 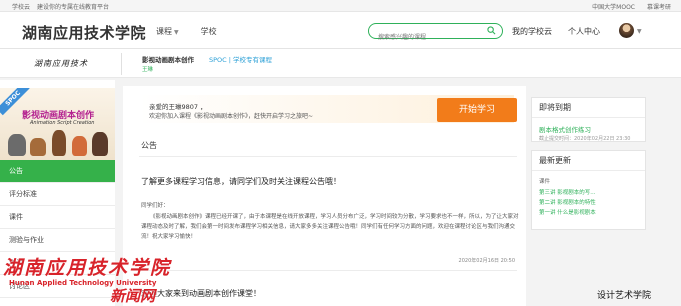 I want to click on menu-item-courseware: 课件, so click(x=57, y=217).